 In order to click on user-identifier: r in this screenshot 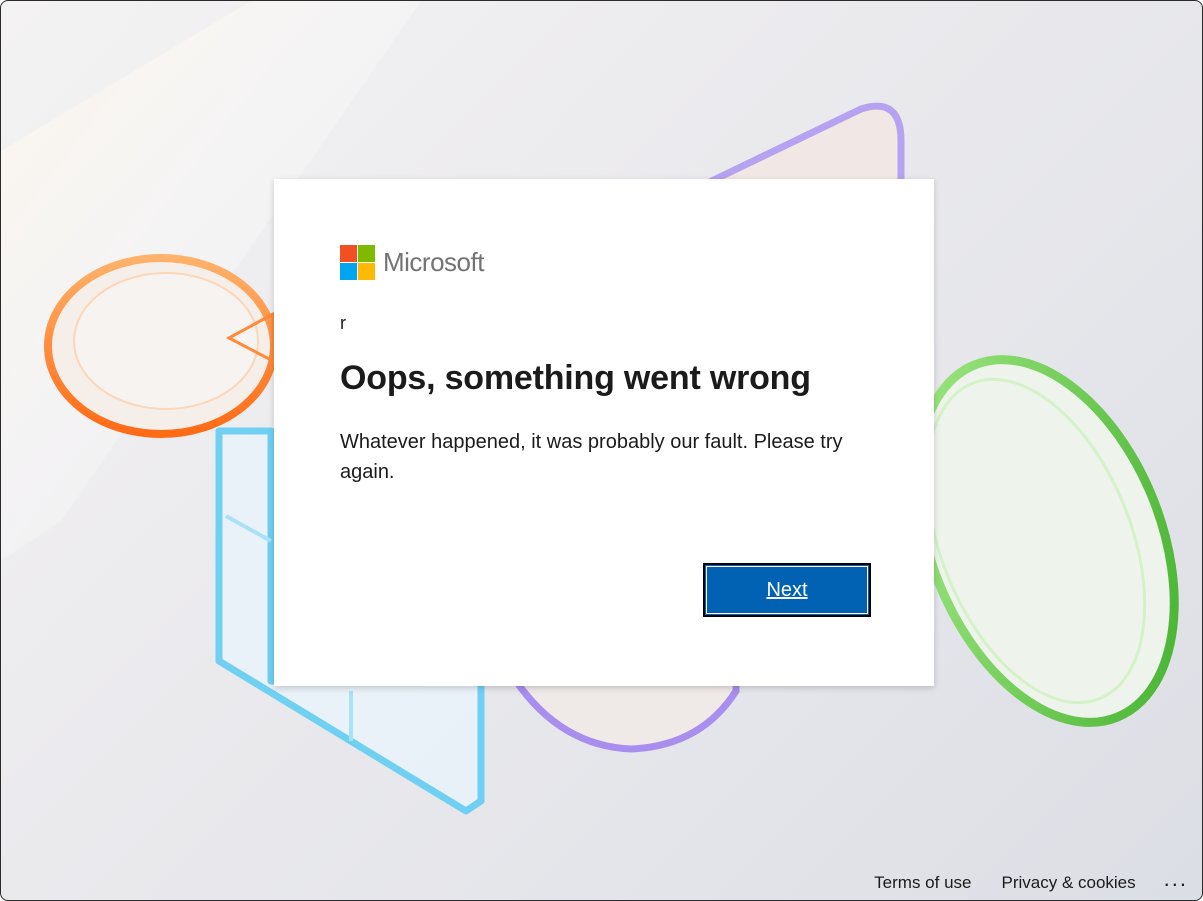, I will do `click(343, 323)`.